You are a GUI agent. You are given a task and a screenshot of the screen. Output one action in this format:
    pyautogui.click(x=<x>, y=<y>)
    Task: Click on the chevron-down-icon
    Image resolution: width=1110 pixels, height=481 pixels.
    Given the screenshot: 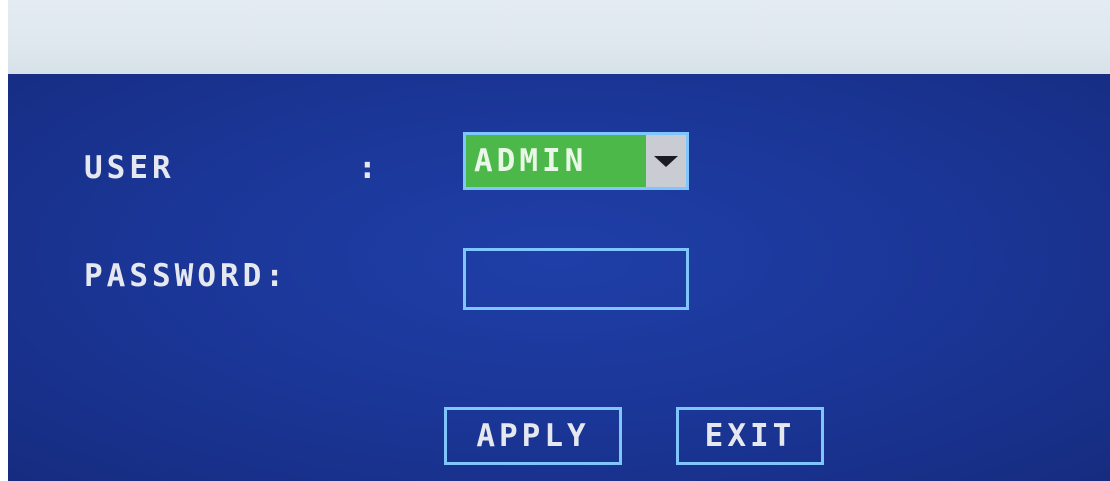 What is the action you would take?
    pyautogui.click(x=666, y=161)
    